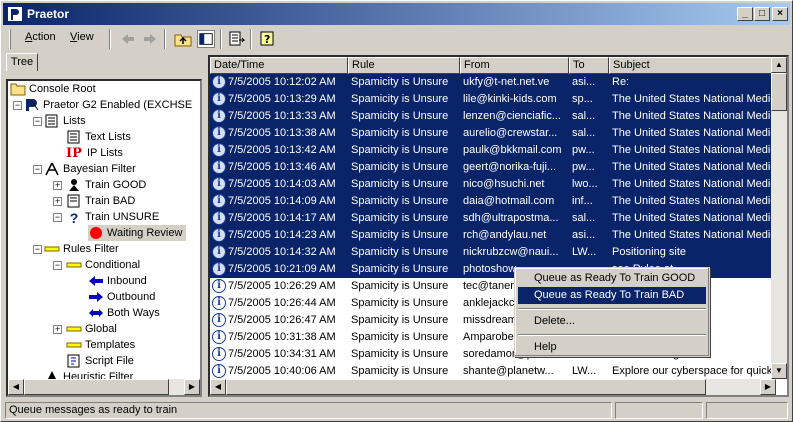 The height and width of the screenshot is (422, 793). What do you see at coordinates (150, 39) in the screenshot?
I see `forward-arrow-icon` at bounding box center [150, 39].